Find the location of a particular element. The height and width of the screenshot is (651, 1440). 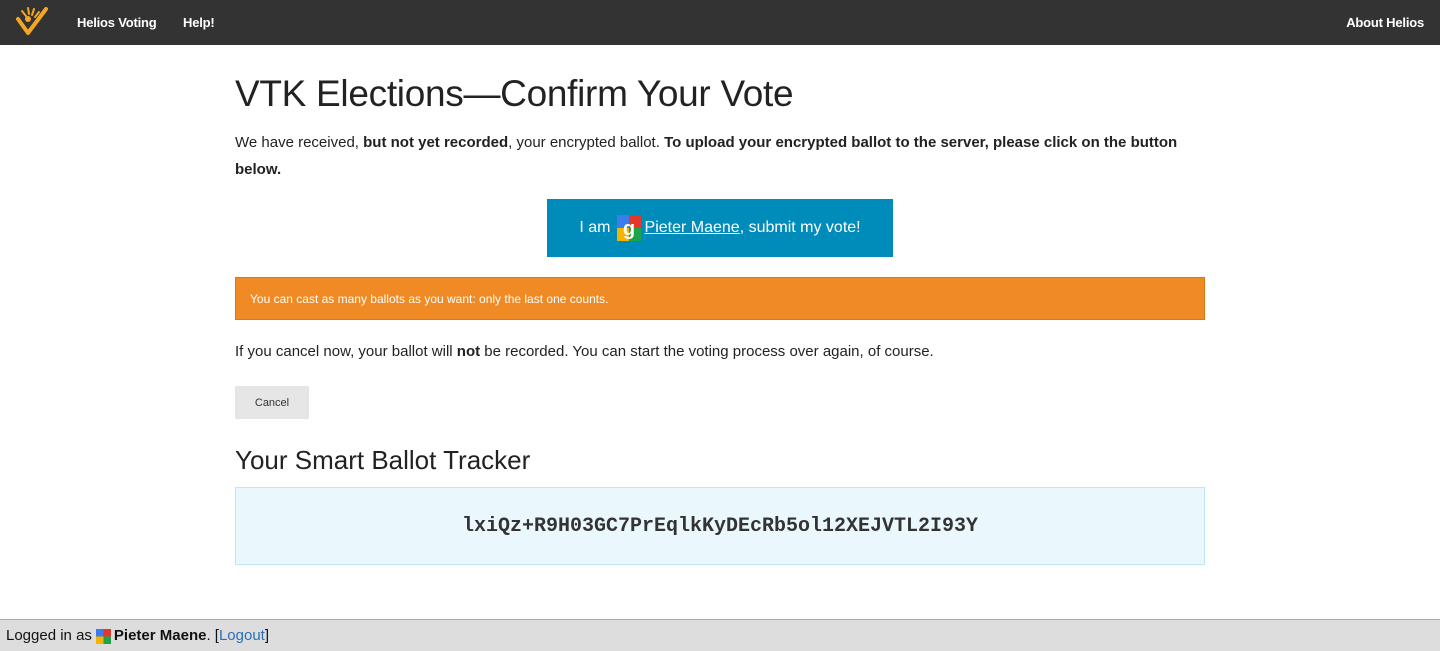

footer-close-bracket: ] is located at coordinates (267, 635).